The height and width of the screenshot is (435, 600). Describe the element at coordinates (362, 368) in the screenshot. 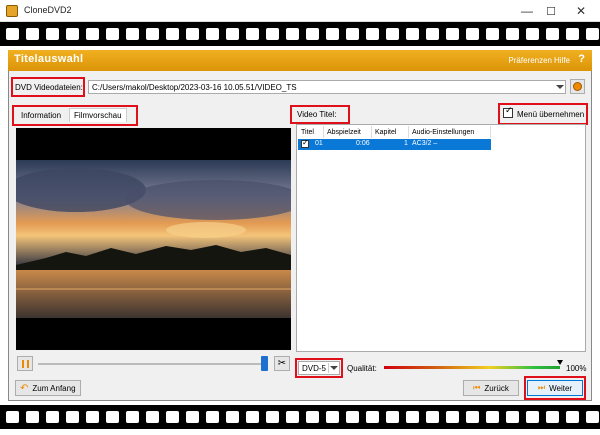

I see `quality-label: Qualität:` at that location.